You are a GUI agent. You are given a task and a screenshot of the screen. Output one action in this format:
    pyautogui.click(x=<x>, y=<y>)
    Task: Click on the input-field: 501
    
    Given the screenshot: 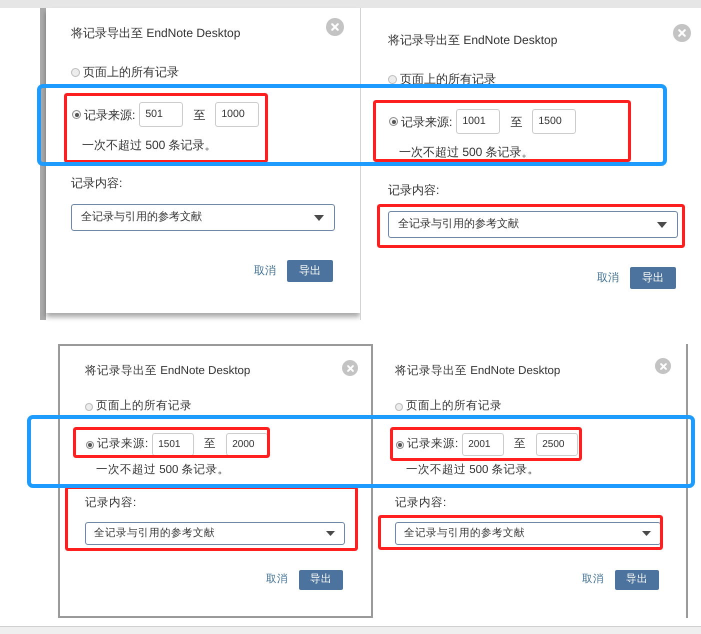 What is the action you would take?
    pyautogui.click(x=161, y=114)
    